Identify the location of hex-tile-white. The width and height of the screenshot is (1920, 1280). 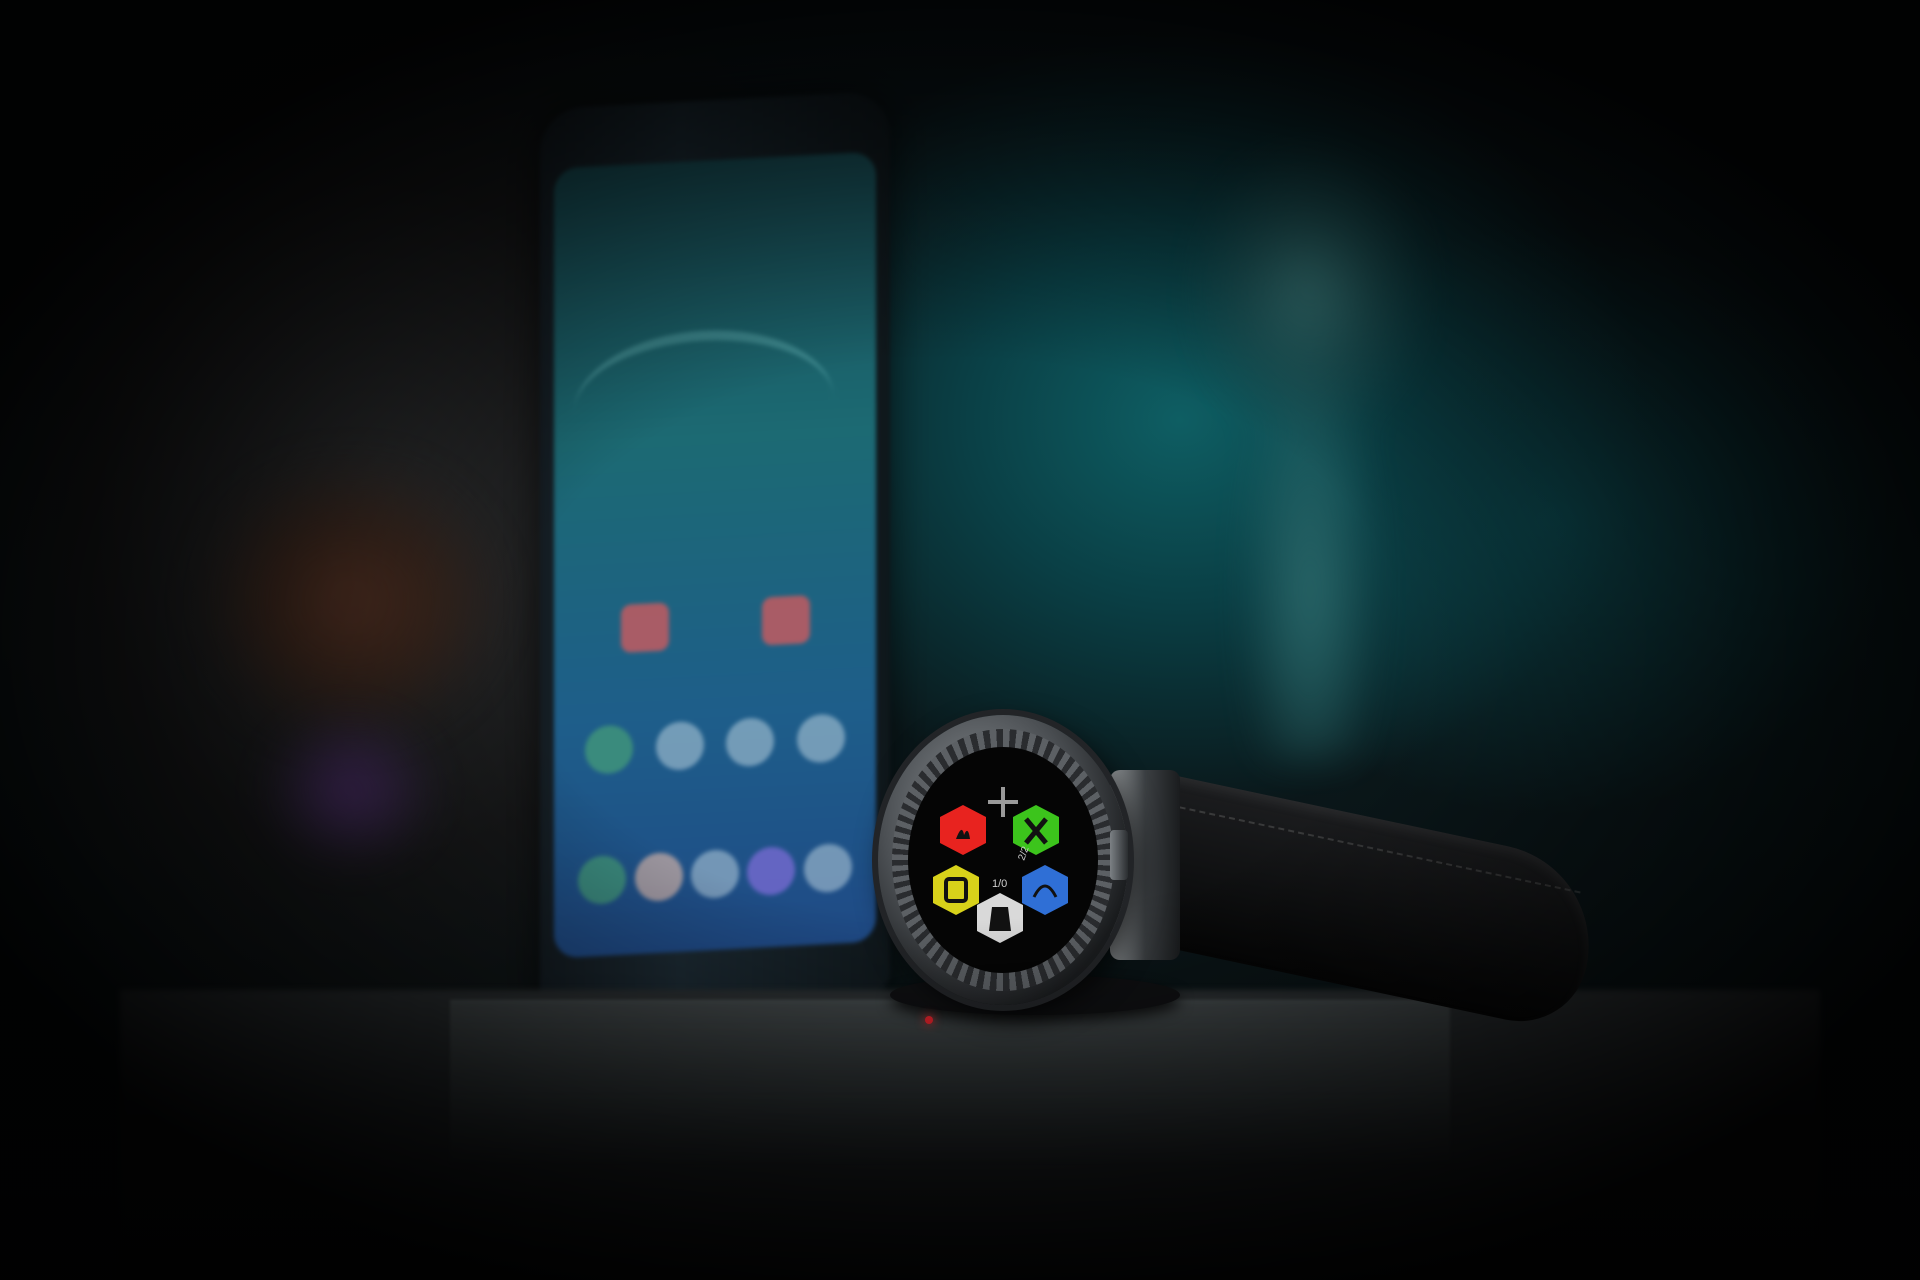
(1000, 918).